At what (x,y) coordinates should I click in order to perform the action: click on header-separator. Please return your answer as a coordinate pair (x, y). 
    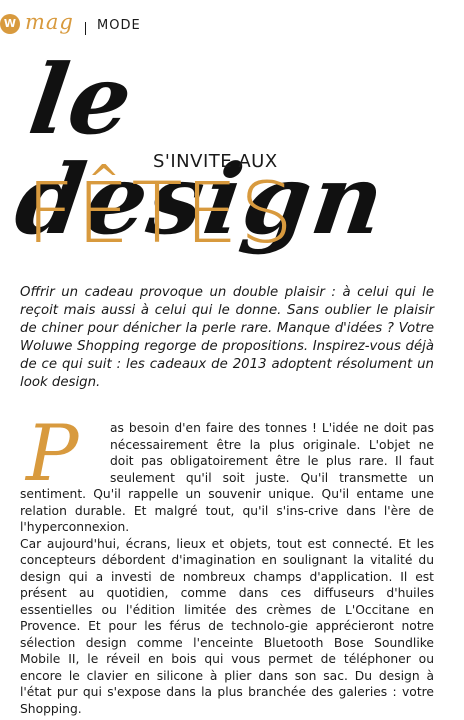
    Looking at the image, I should click on (85, 28).